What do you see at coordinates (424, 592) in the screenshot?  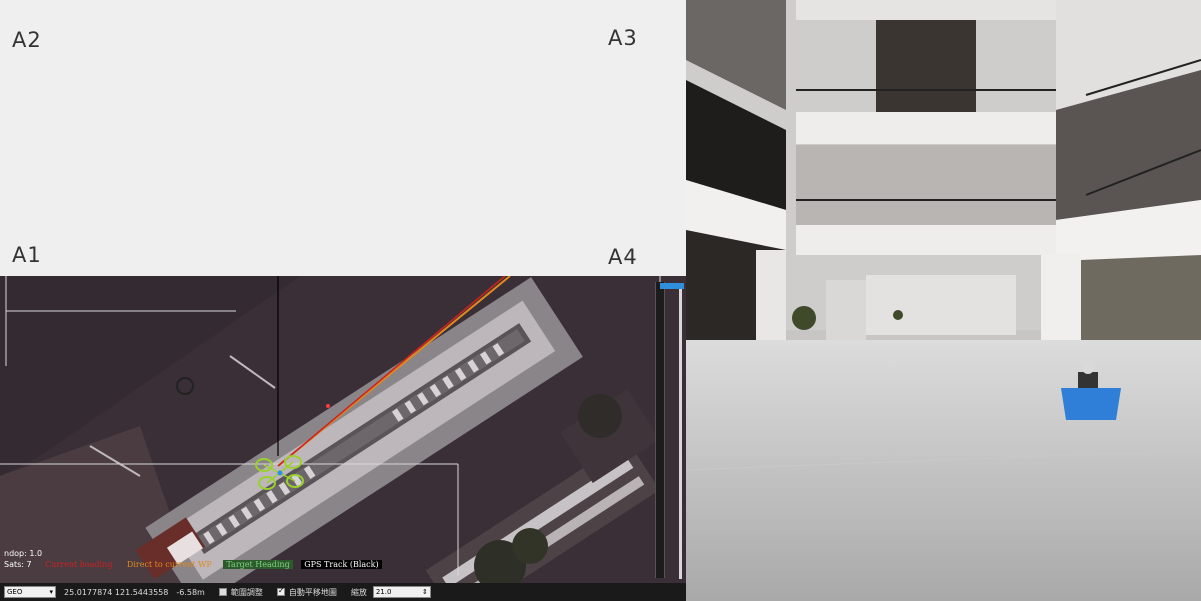 I see `spinner-icon: ⇕` at bounding box center [424, 592].